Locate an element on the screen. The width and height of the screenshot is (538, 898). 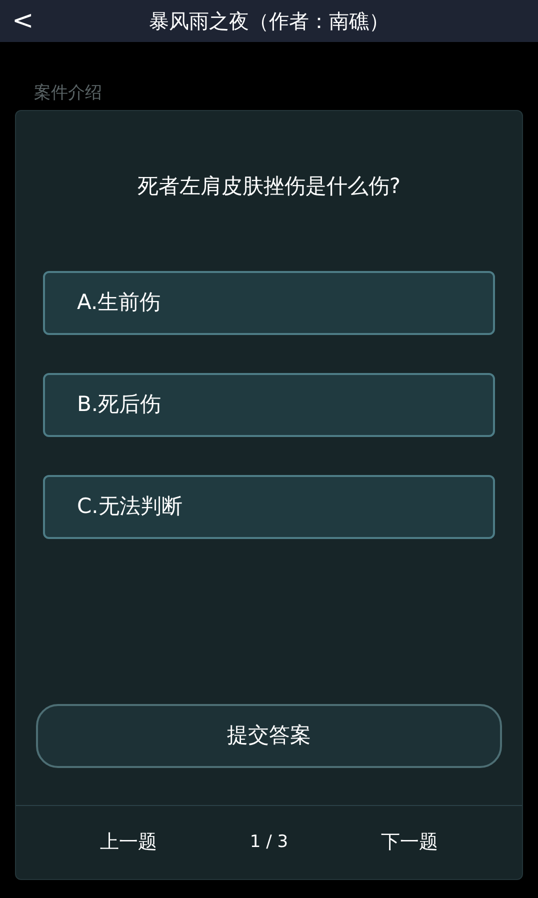
answer-option: A.生前伤 is located at coordinates (269, 303).